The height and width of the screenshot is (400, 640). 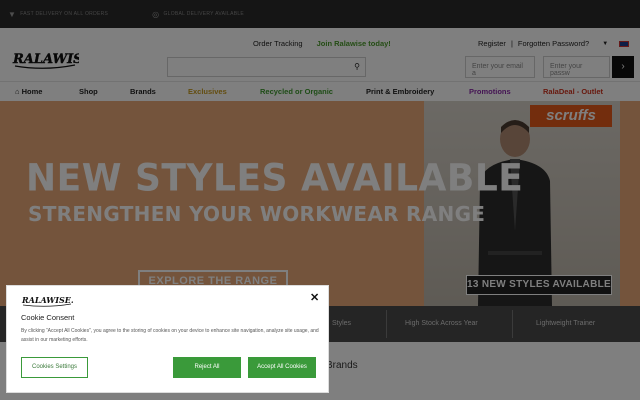 What do you see at coordinates (282, 367) in the screenshot?
I see `accept-all-cookies-button: Accept All Cookies` at bounding box center [282, 367].